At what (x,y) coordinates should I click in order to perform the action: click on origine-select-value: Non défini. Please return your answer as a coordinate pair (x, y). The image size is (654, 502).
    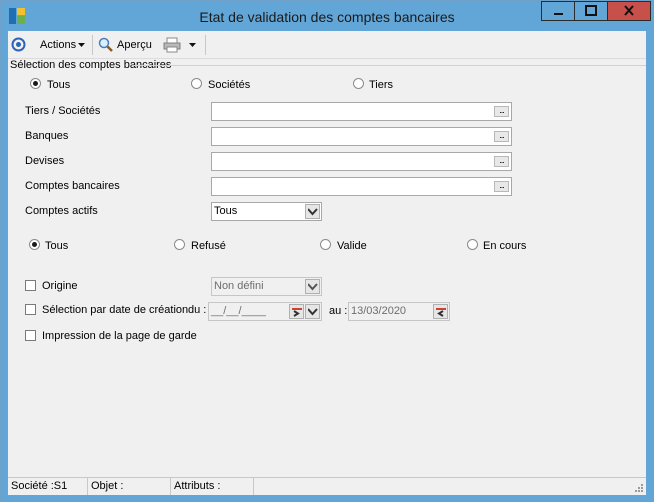
    Looking at the image, I should click on (239, 286).